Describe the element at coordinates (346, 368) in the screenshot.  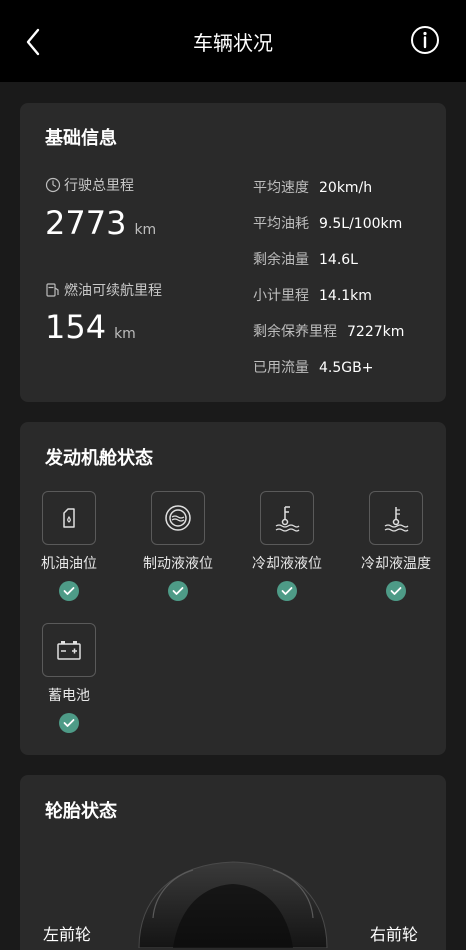
I see `stat-value: 4.5GB+` at that location.